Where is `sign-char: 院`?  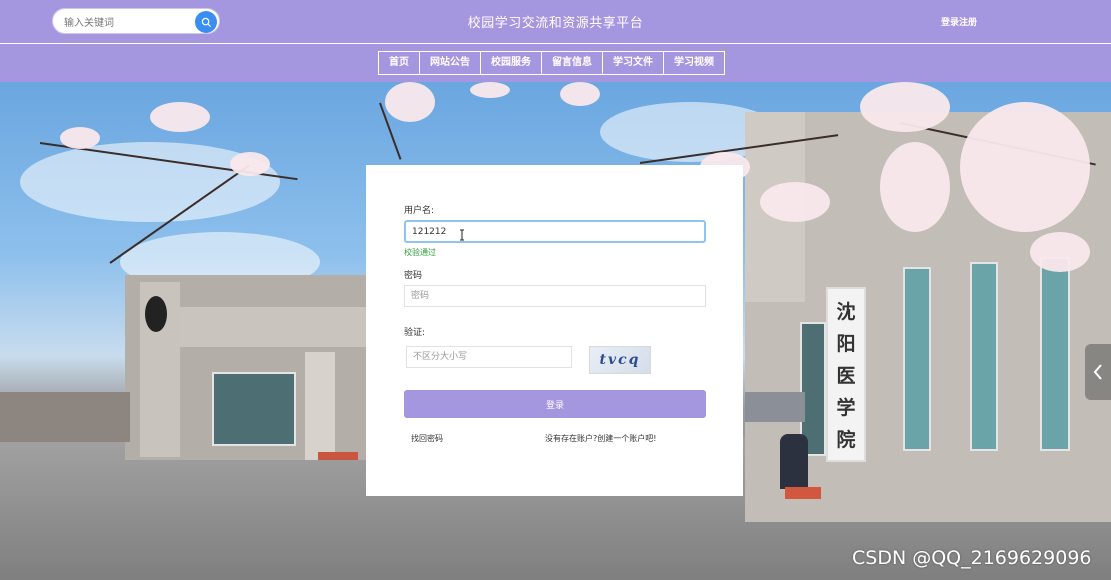
sign-char: 院 is located at coordinates (846, 439).